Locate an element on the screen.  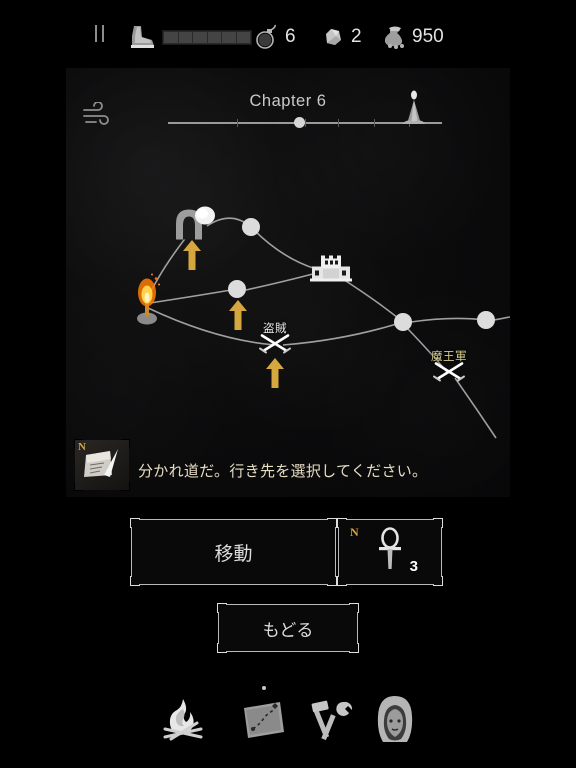
map-icon is located at coordinates (263, 721).